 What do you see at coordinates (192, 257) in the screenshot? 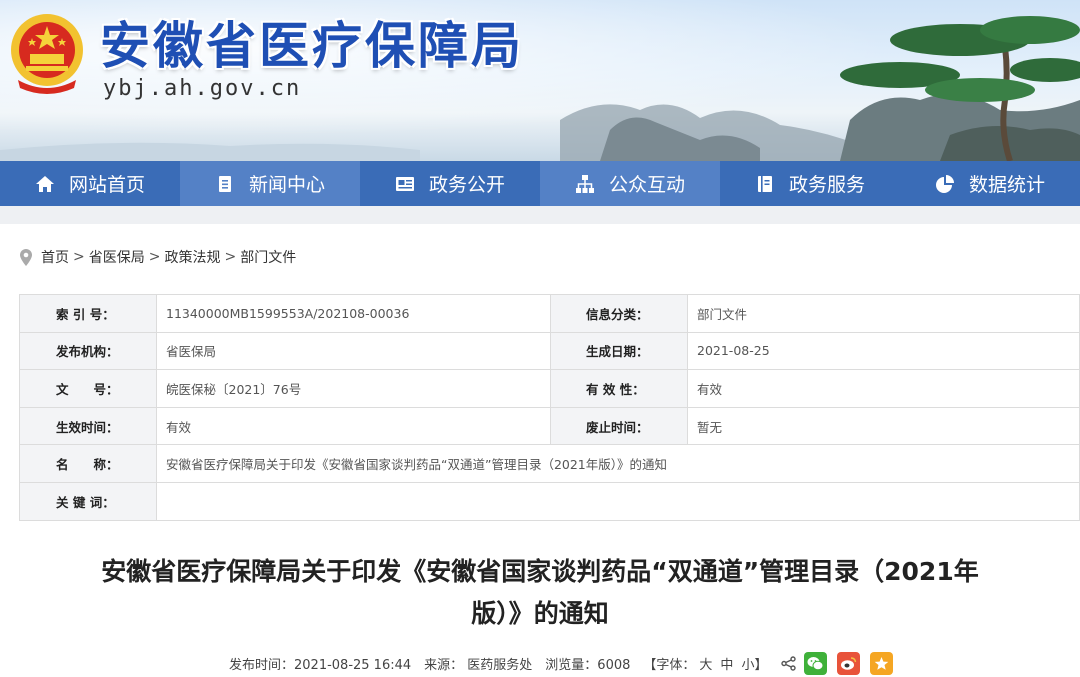
I see `breadcrumb-policy: 政策法规` at bounding box center [192, 257].